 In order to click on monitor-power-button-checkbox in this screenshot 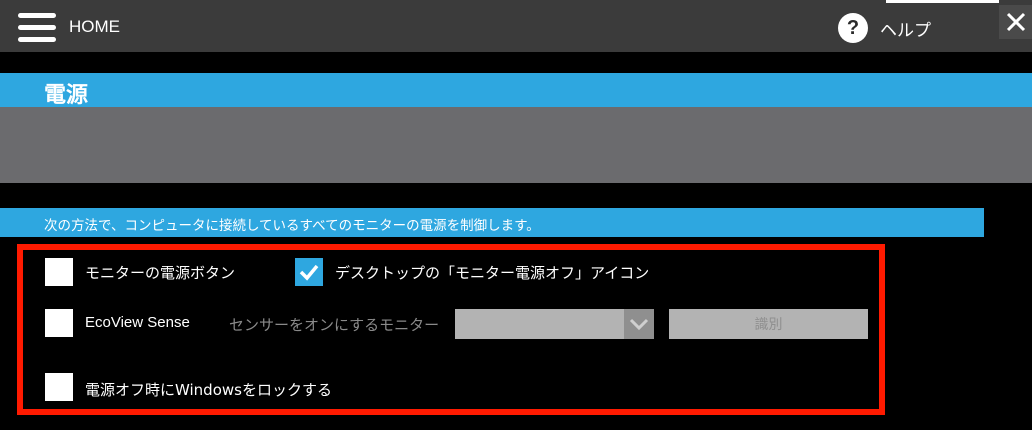, I will do `click(59, 272)`.